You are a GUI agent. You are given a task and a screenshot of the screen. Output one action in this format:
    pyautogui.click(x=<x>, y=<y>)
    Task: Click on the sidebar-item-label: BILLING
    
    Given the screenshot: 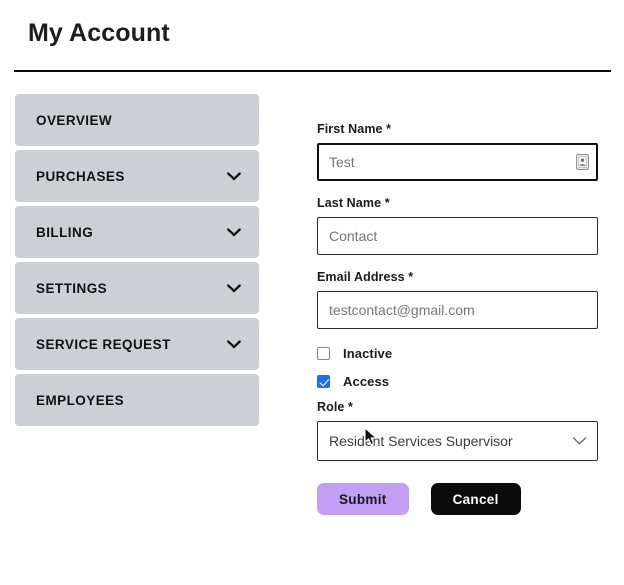 What is the action you would take?
    pyautogui.click(x=65, y=232)
    